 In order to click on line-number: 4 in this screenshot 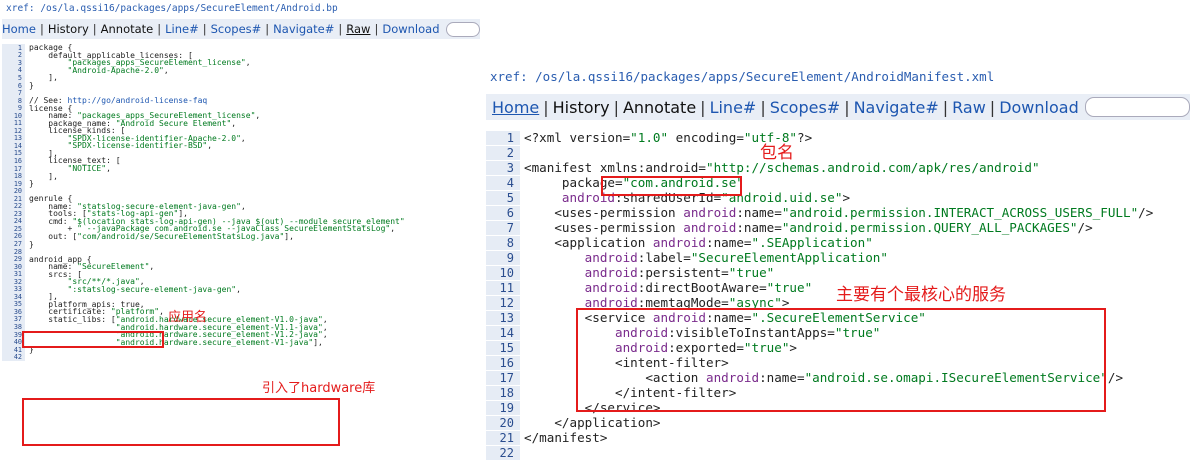, I will do `click(503, 182)`.